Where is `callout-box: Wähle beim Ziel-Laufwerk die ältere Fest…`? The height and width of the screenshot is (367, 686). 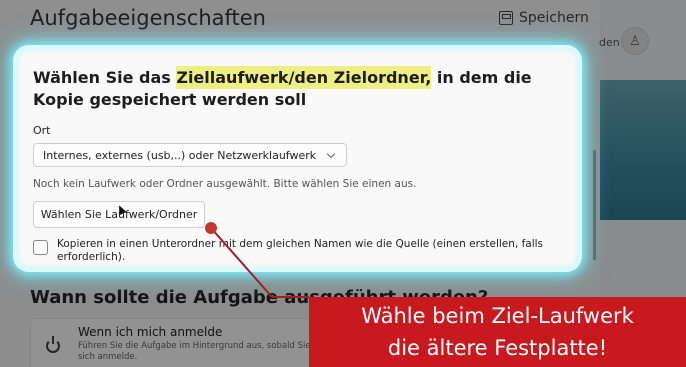
callout-box: Wähle beim Ziel-Laufwerk die ältere Fest… is located at coordinates (497, 332).